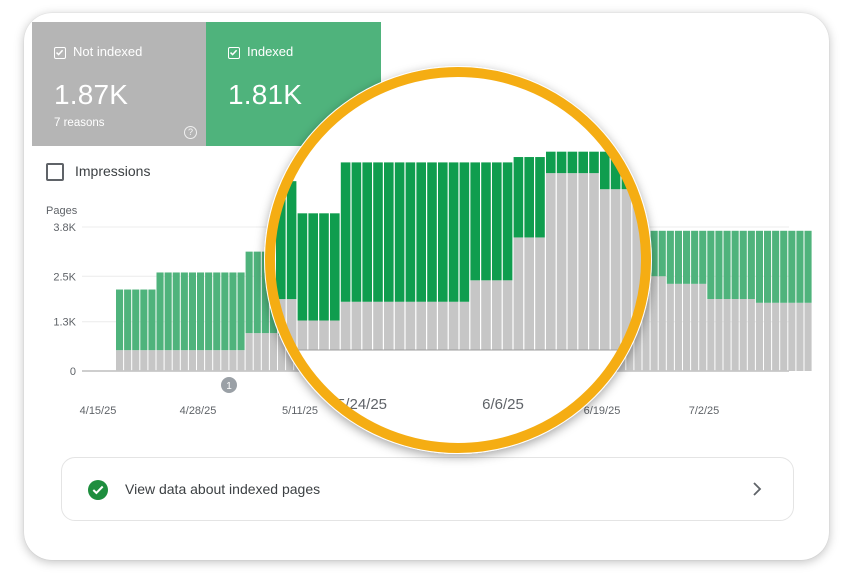  I want to click on annotation-label: 1, so click(229, 386).